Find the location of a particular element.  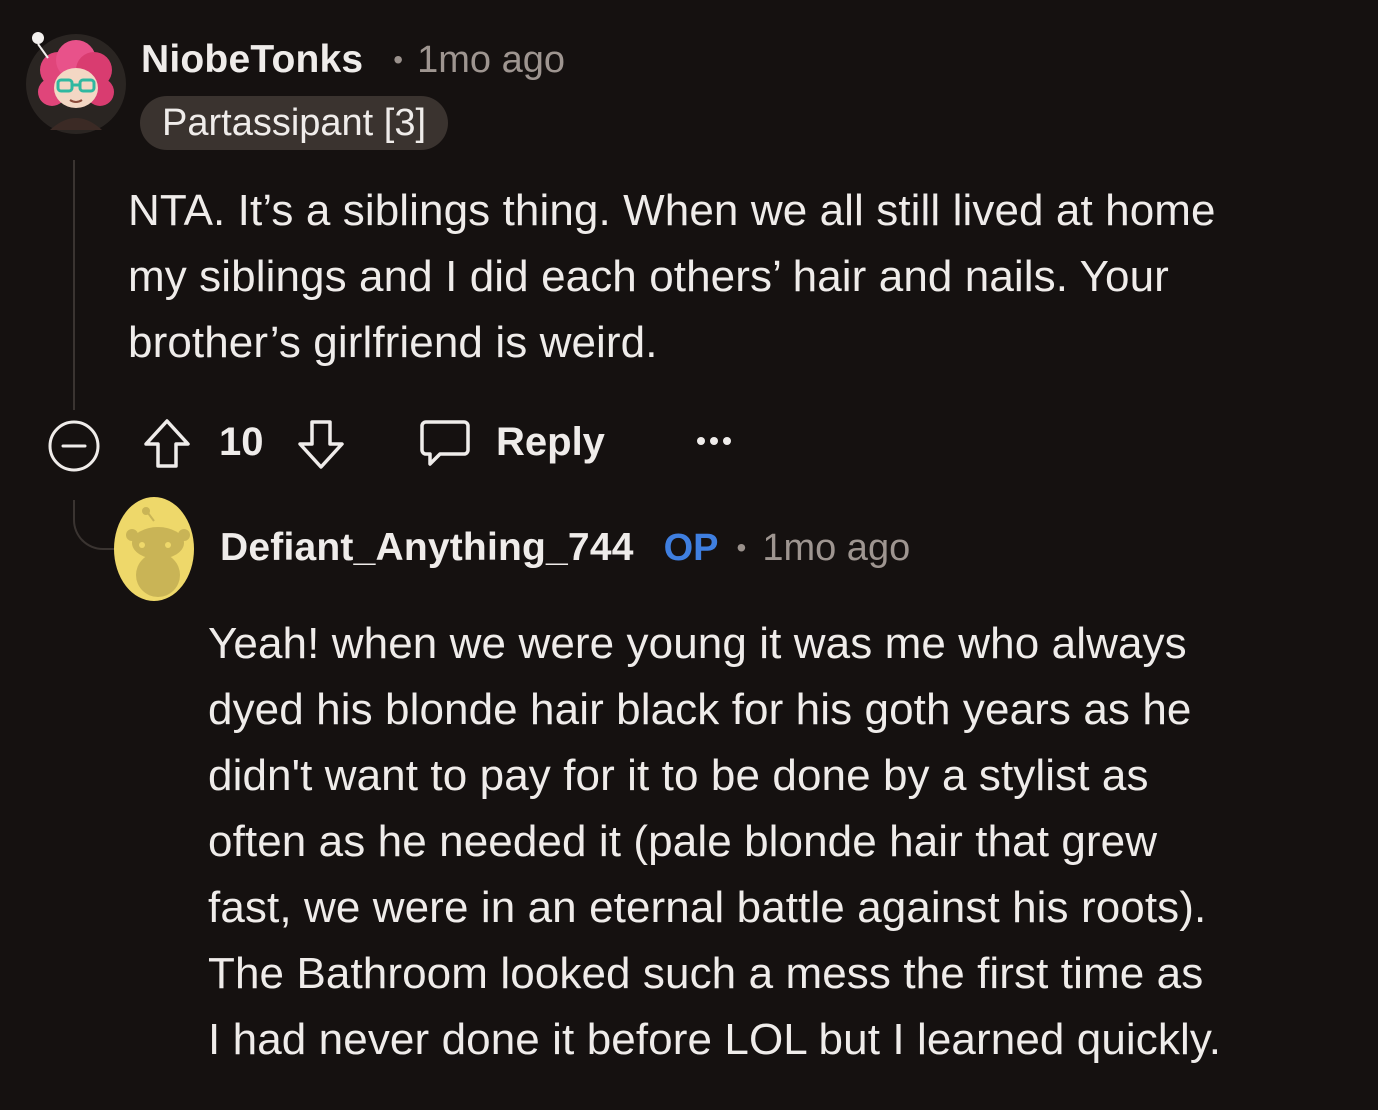

comment-body-line: brother’s girlfriend is weird. is located at coordinates (393, 342).